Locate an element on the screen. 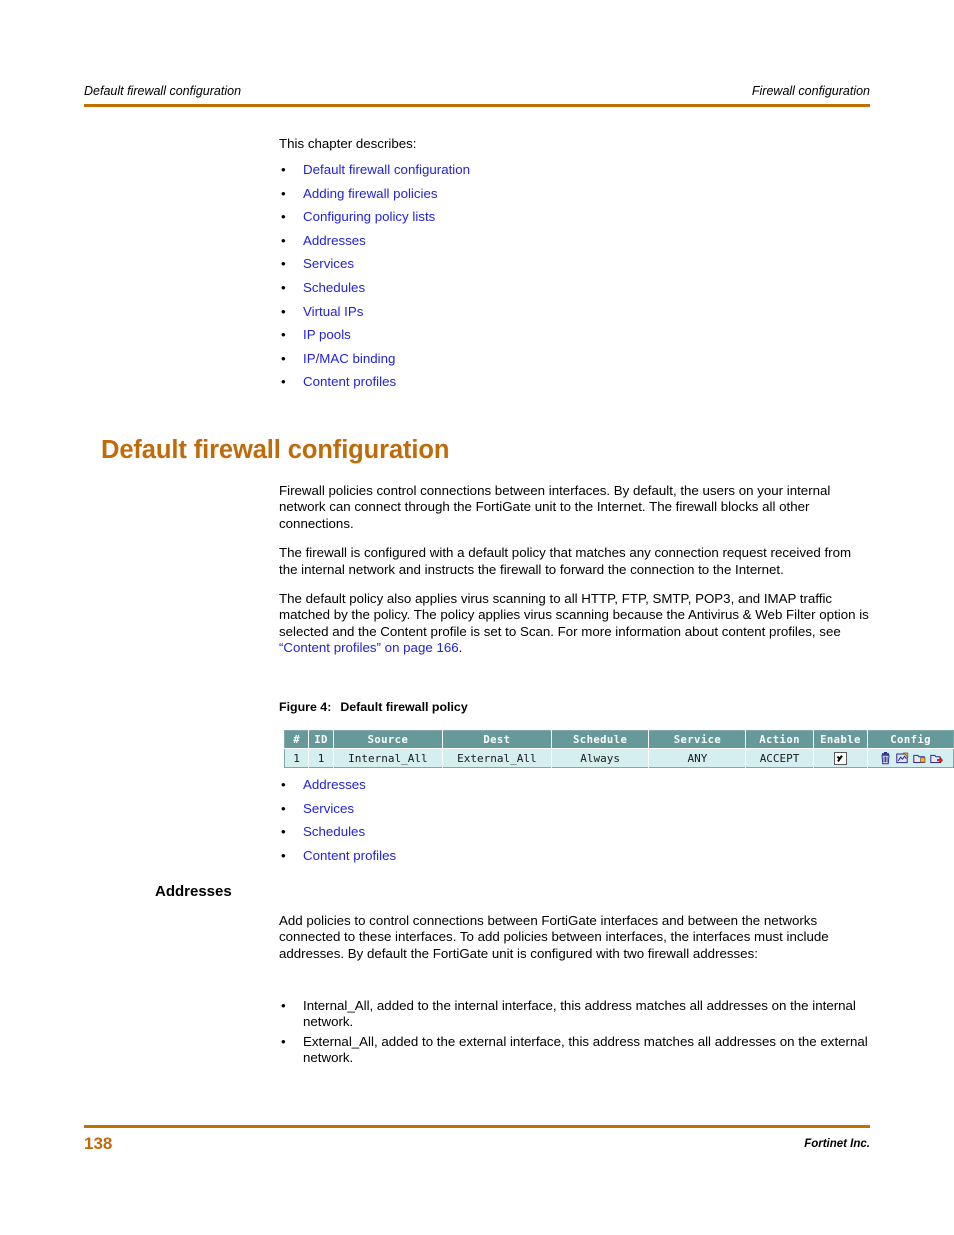  list-item: • Virtual IPs is located at coordinates (575, 312).